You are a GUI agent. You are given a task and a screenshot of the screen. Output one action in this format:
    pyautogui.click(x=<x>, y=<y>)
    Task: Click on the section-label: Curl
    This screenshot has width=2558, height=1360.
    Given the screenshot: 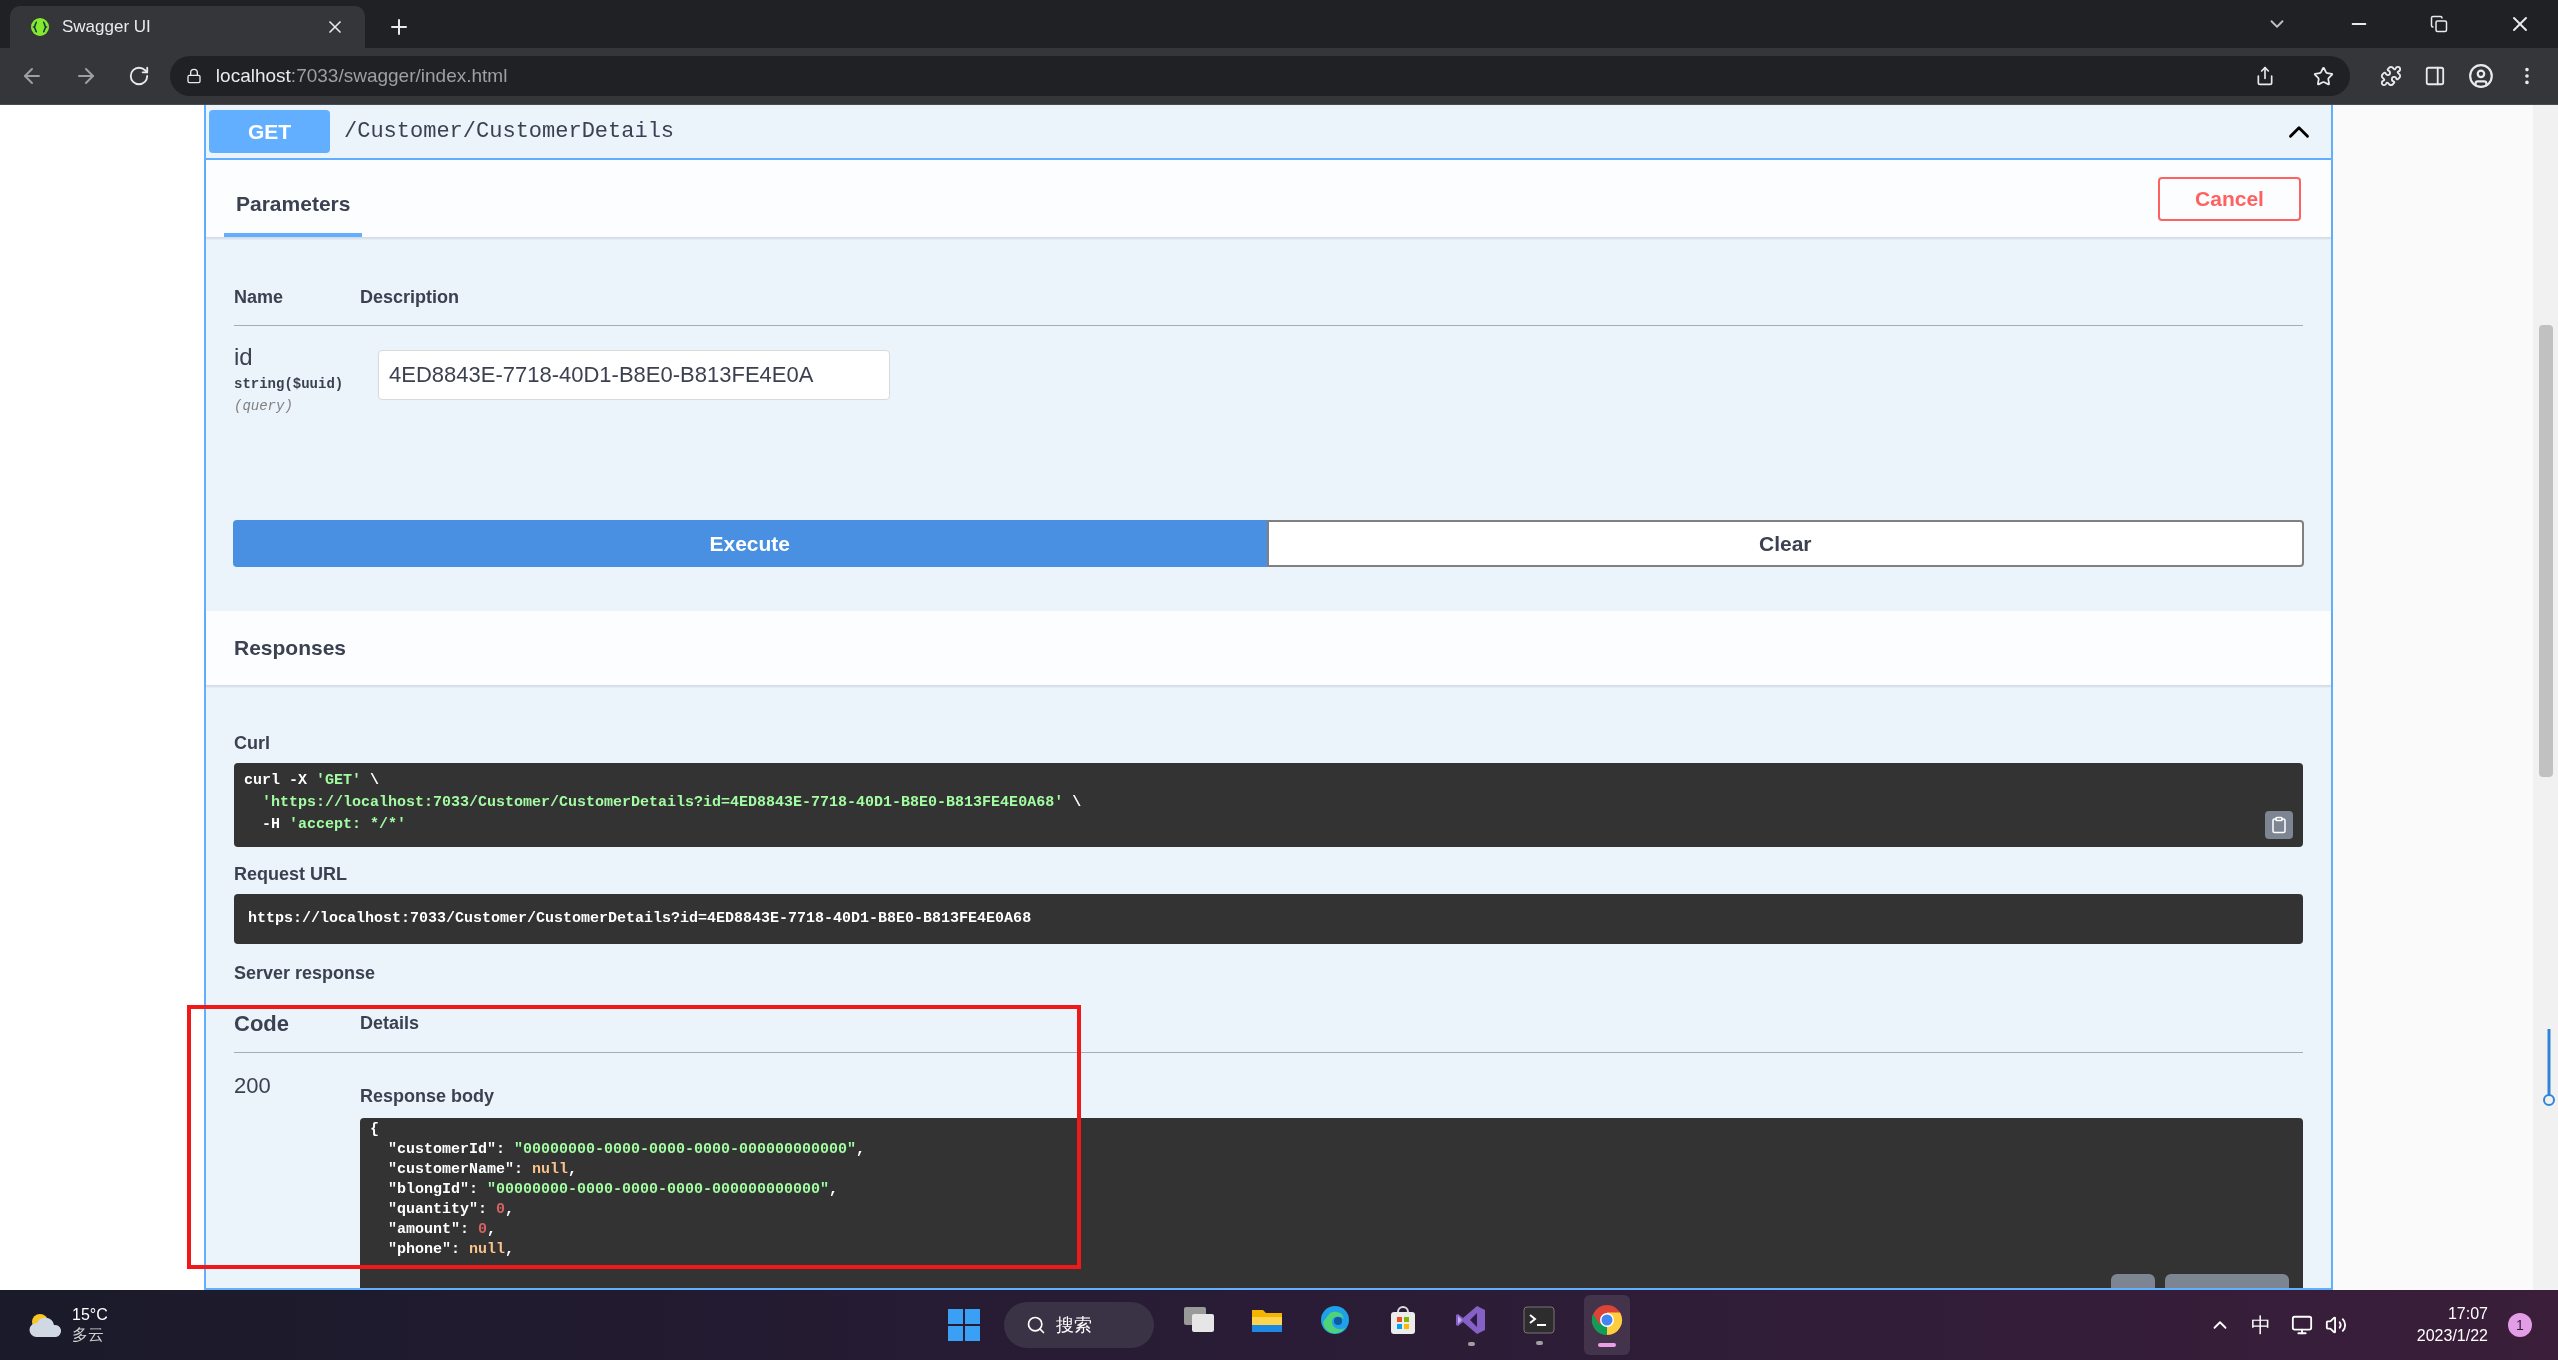 What is the action you would take?
    pyautogui.click(x=252, y=743)
    